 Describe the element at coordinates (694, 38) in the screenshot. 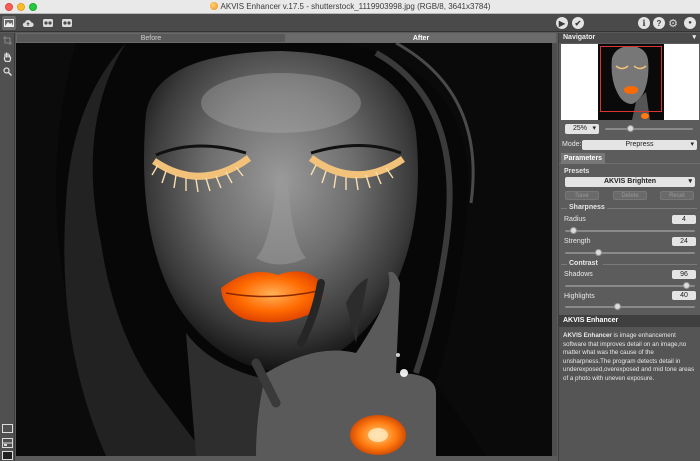

I see `collapse-icon: ▾` at that location.